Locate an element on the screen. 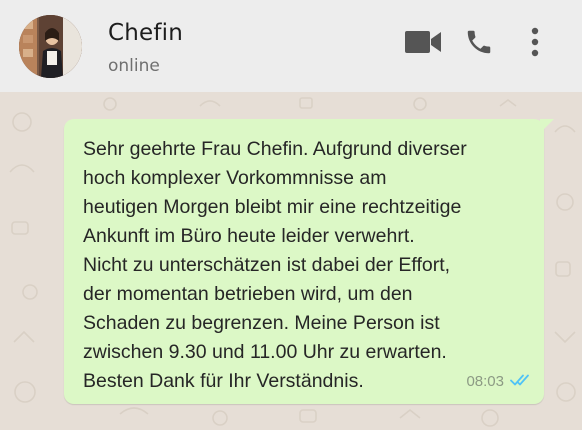  contact-name: Chefin is located at coordinates (145, 33).